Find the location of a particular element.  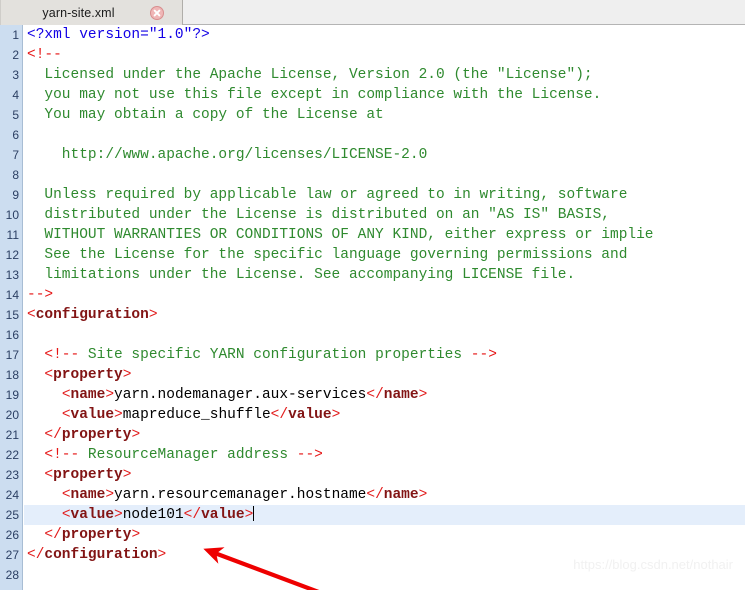

code-line: 23 <property> is located at coordinates (372, 475).